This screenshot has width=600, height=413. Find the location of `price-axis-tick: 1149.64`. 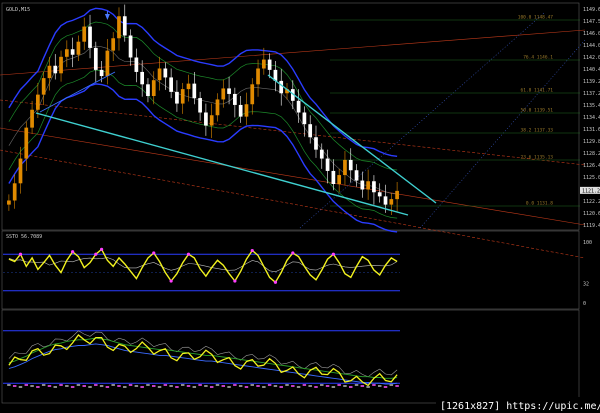

price-axis-tick: 1149.64 is located at coordinates (591, 10).